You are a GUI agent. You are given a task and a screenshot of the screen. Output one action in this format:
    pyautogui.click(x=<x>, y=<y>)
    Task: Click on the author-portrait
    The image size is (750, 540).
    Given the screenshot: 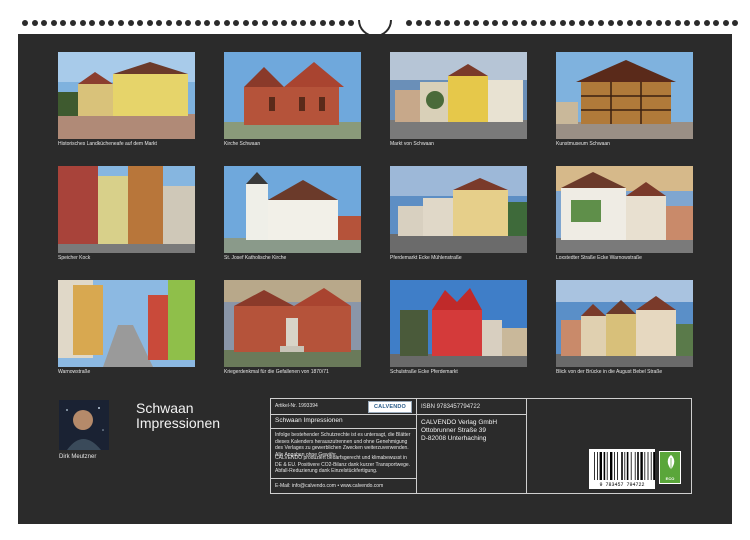 What is the action you would take?
    pyautogui.click(x=84, y=425)
    